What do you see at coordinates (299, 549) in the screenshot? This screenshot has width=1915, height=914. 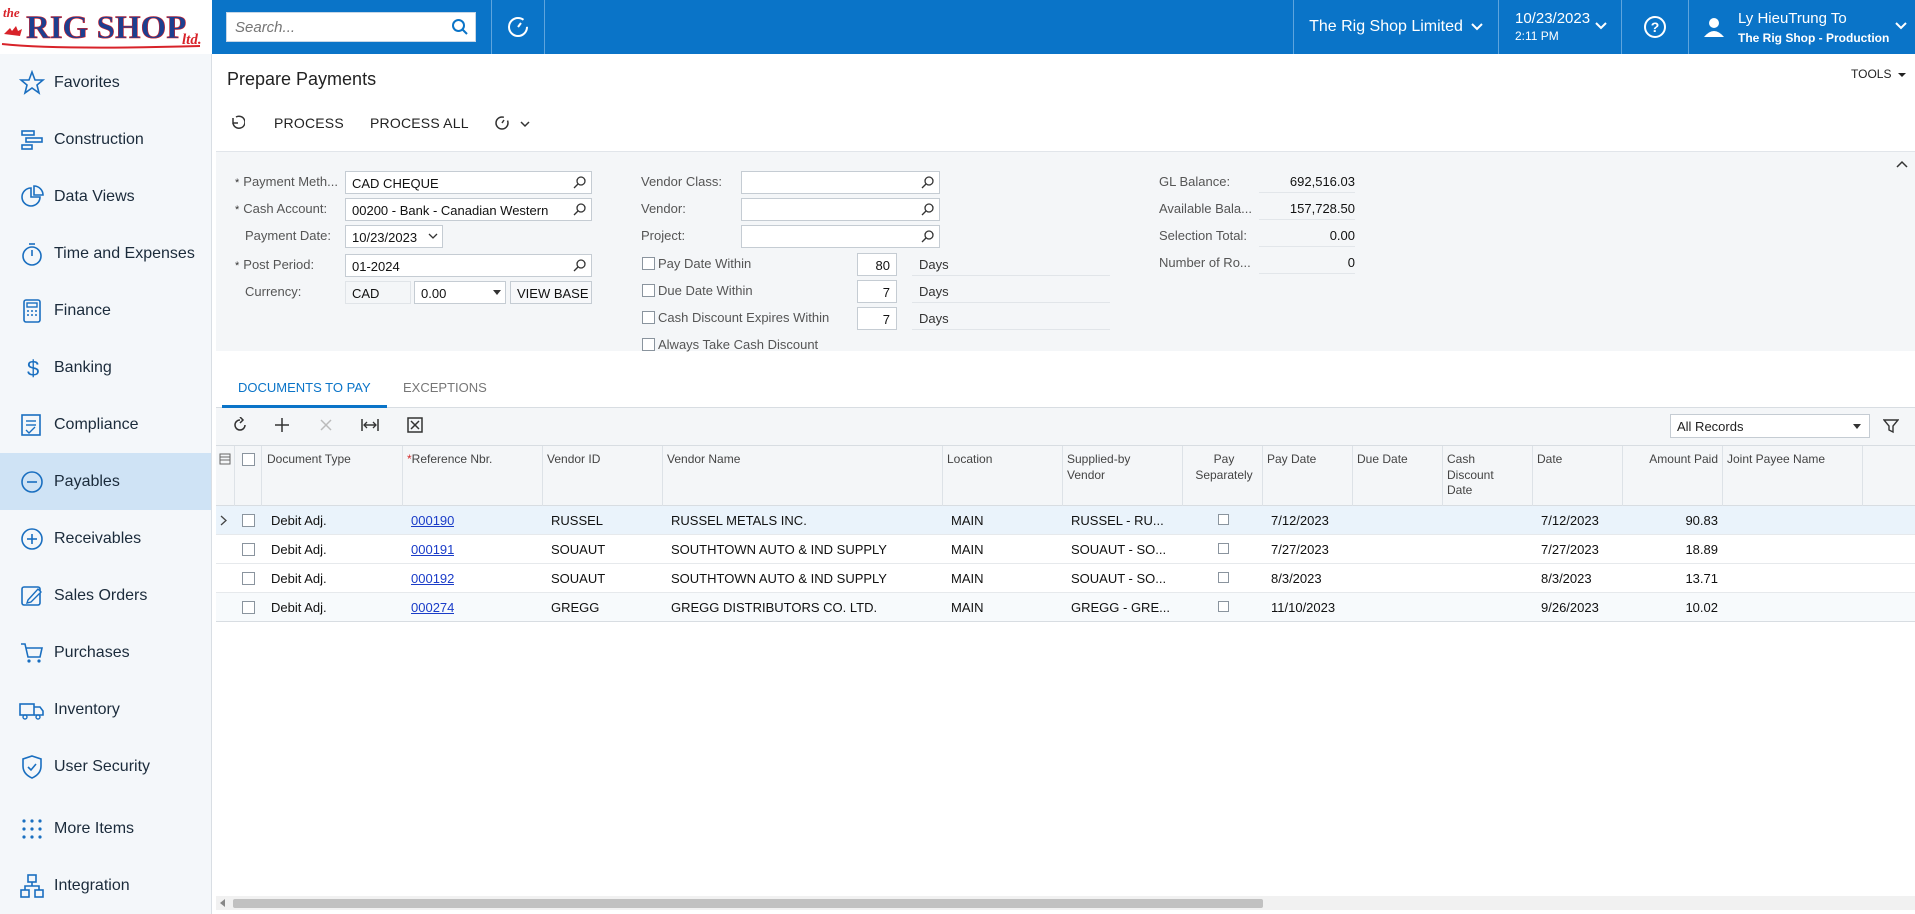 I see `cell-document-type: Debit Adj.` at bounding box center [299, 549].